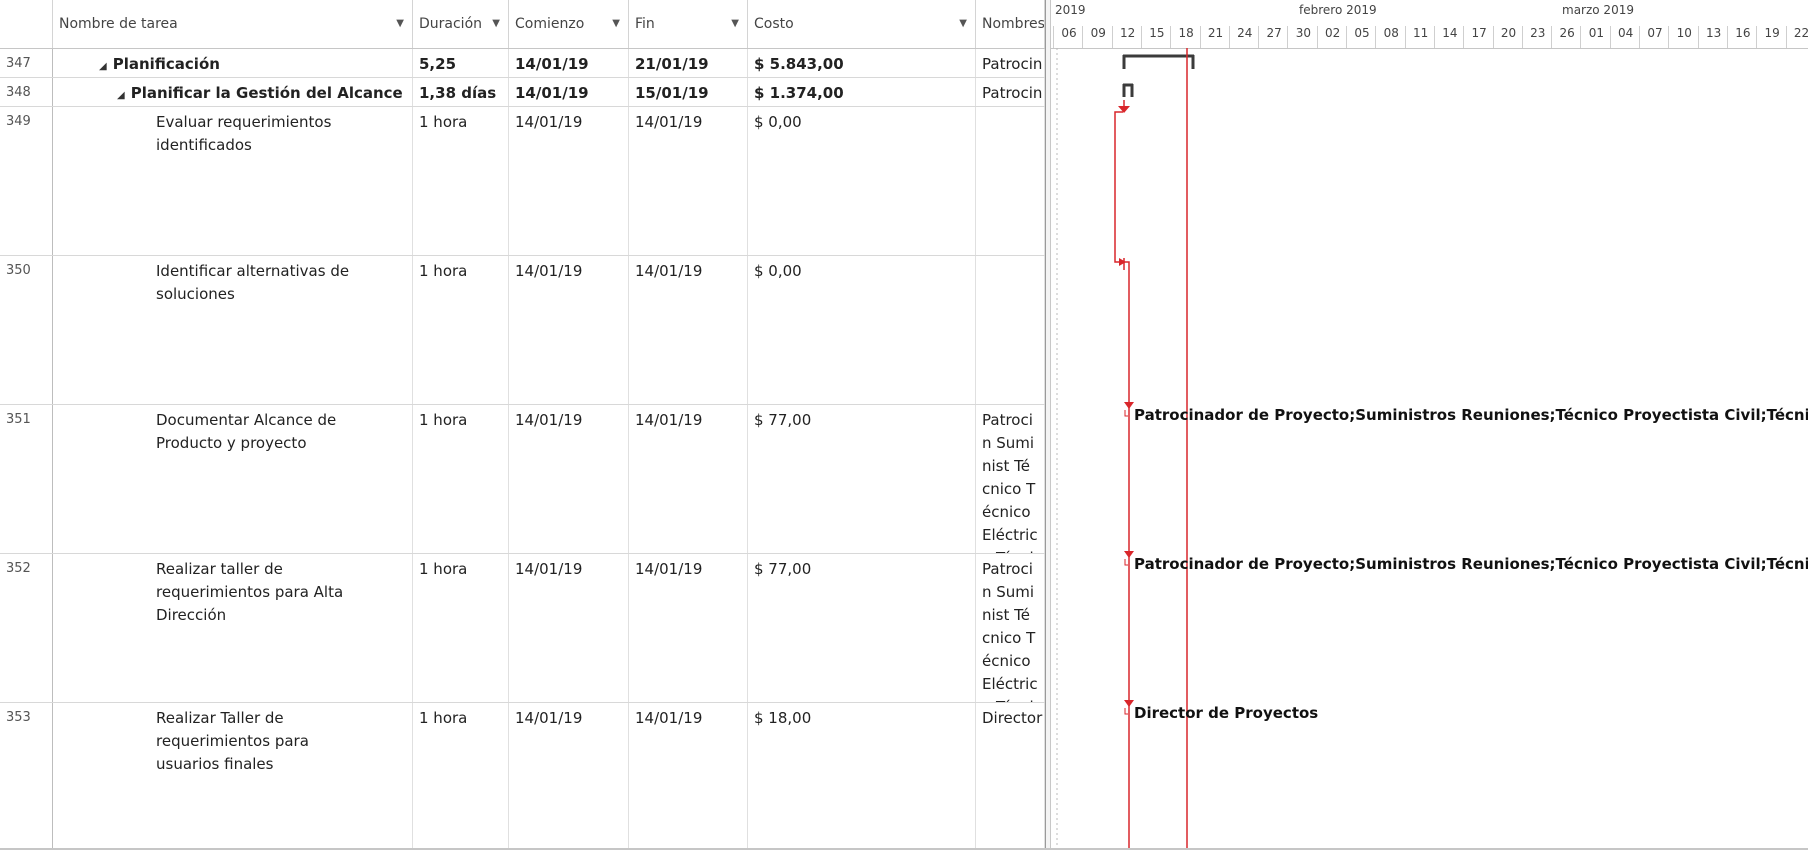 The image size is (1808, 850). Describe the element at coordinates (26, 330) in the screenshot. I see `row-id: 350` at that location.